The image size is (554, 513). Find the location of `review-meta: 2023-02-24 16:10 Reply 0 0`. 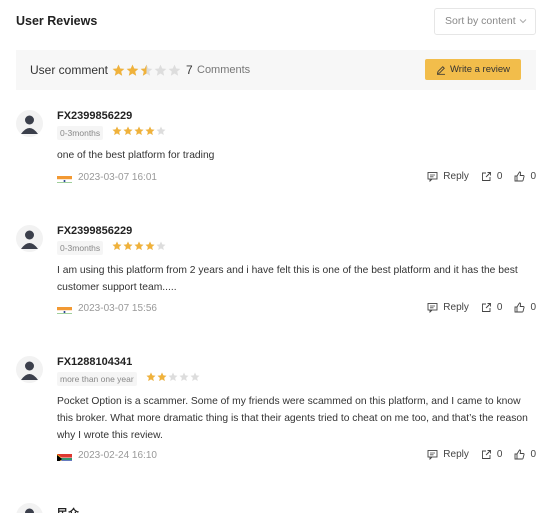

review-meta: 2023-02-24 16:10 Reply 0 0 is located at coordinates (296, 457).